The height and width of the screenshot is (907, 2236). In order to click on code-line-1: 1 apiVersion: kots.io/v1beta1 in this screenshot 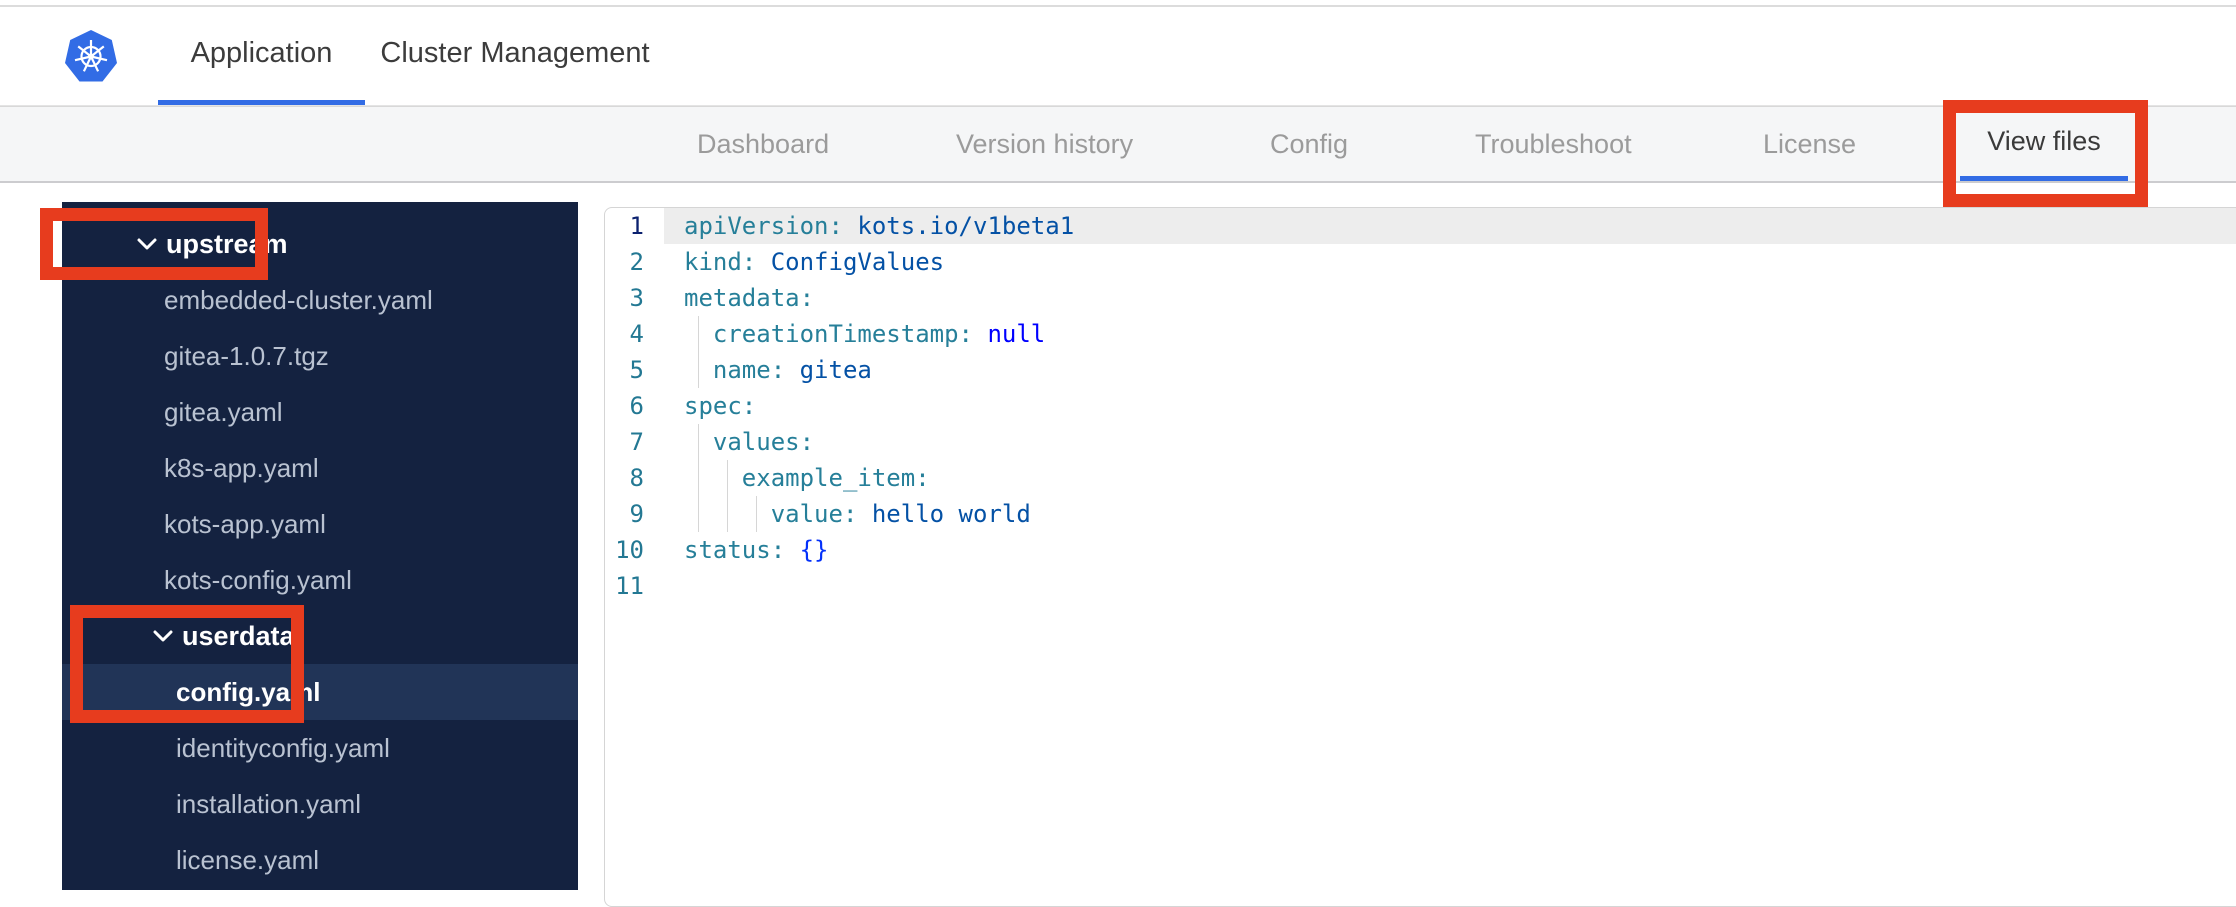, I will do `click(1420, 226)`.